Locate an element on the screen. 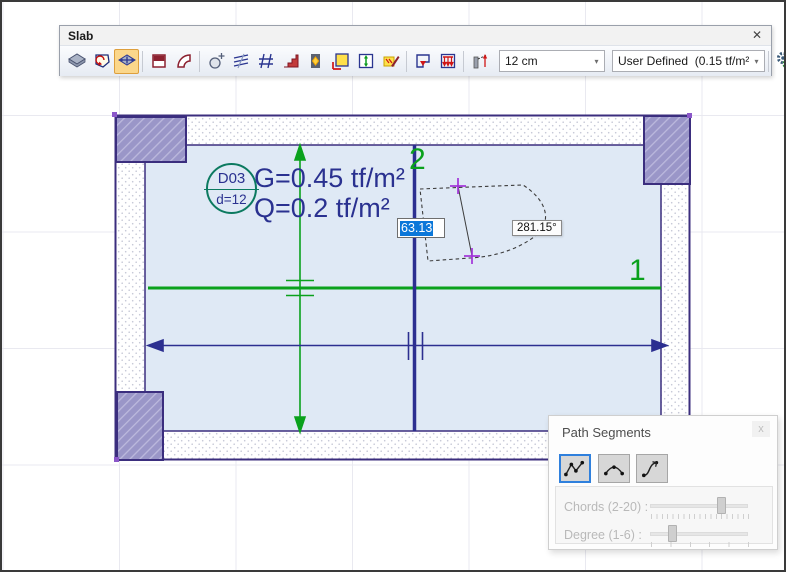 Image resolution: width=786 pixels, height=572 pixels. highlight-button is located at coordinates (315, 61).